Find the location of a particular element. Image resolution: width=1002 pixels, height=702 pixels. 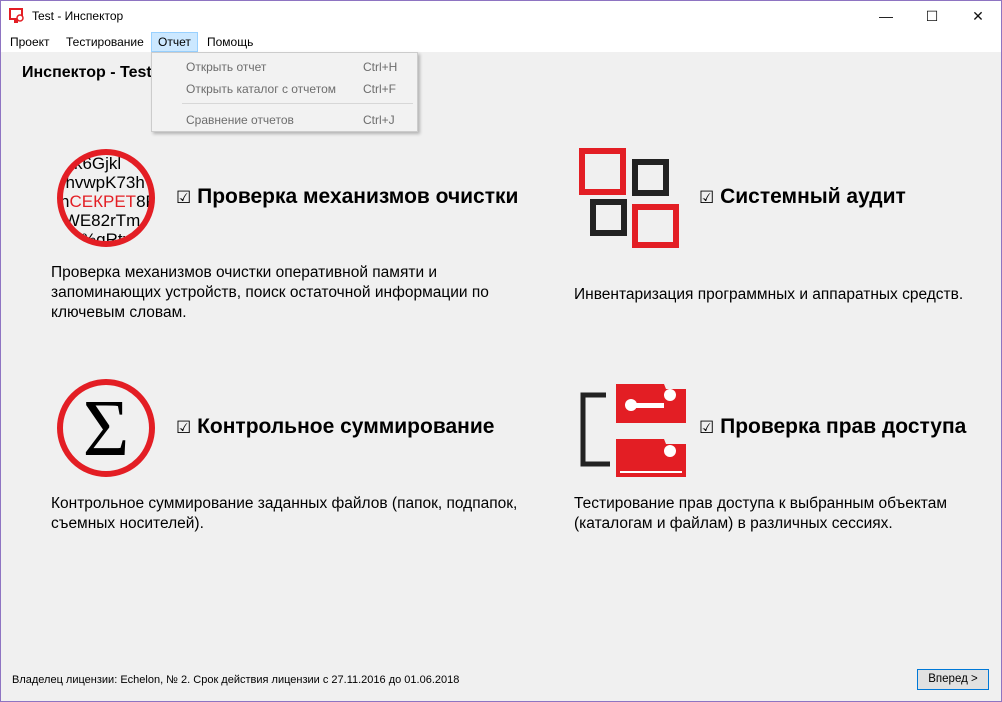

page-title: Инспектор - Test is located at coordinates (87, 72).